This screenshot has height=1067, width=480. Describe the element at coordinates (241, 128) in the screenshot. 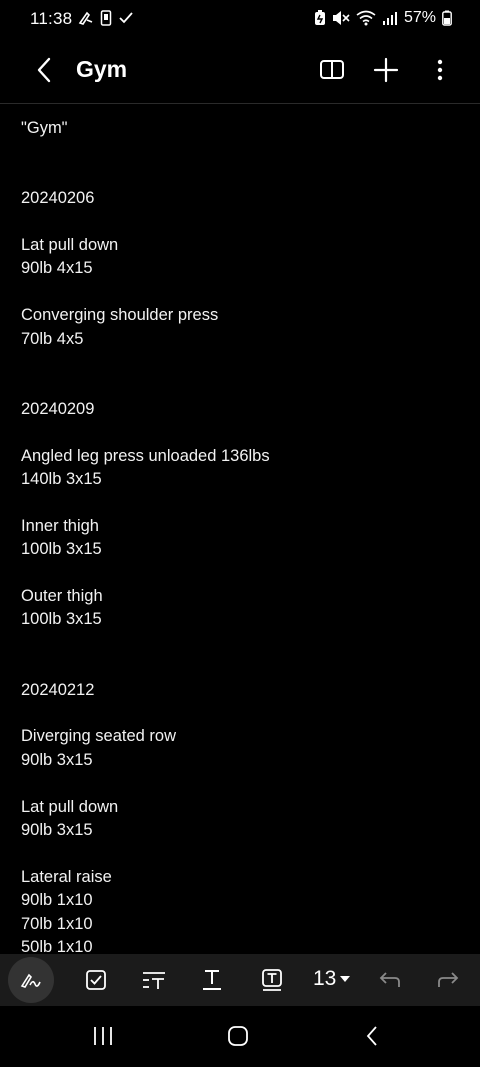

I see `note-line: "Gym"` at that location.